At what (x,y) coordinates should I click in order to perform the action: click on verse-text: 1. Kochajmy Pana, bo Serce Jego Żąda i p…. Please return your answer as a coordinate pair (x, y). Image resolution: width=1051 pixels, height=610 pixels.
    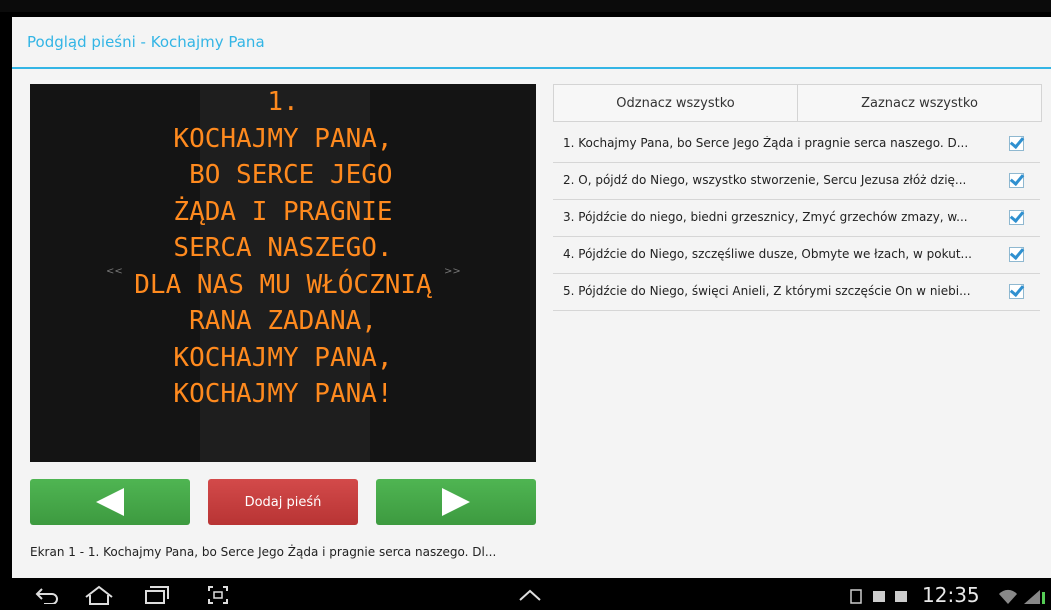
    Looking at the image, I should click on (766, 143).